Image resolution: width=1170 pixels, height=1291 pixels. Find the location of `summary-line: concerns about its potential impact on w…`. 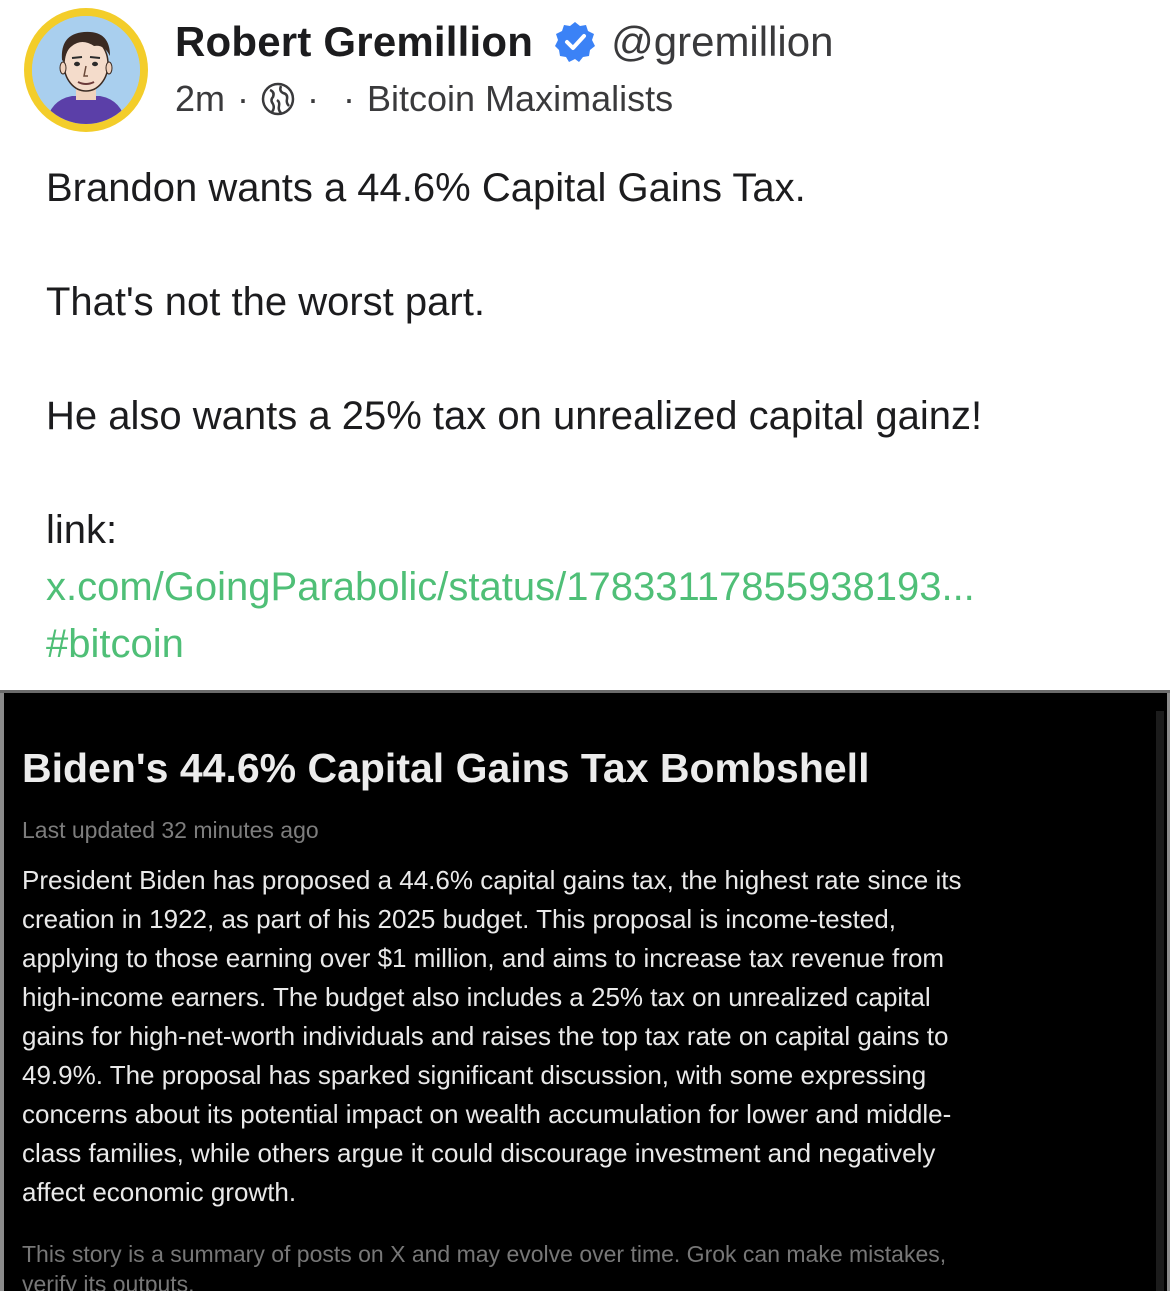

summary-line: concerns about its potential impact on w… is located at coordinates (487, 1114).